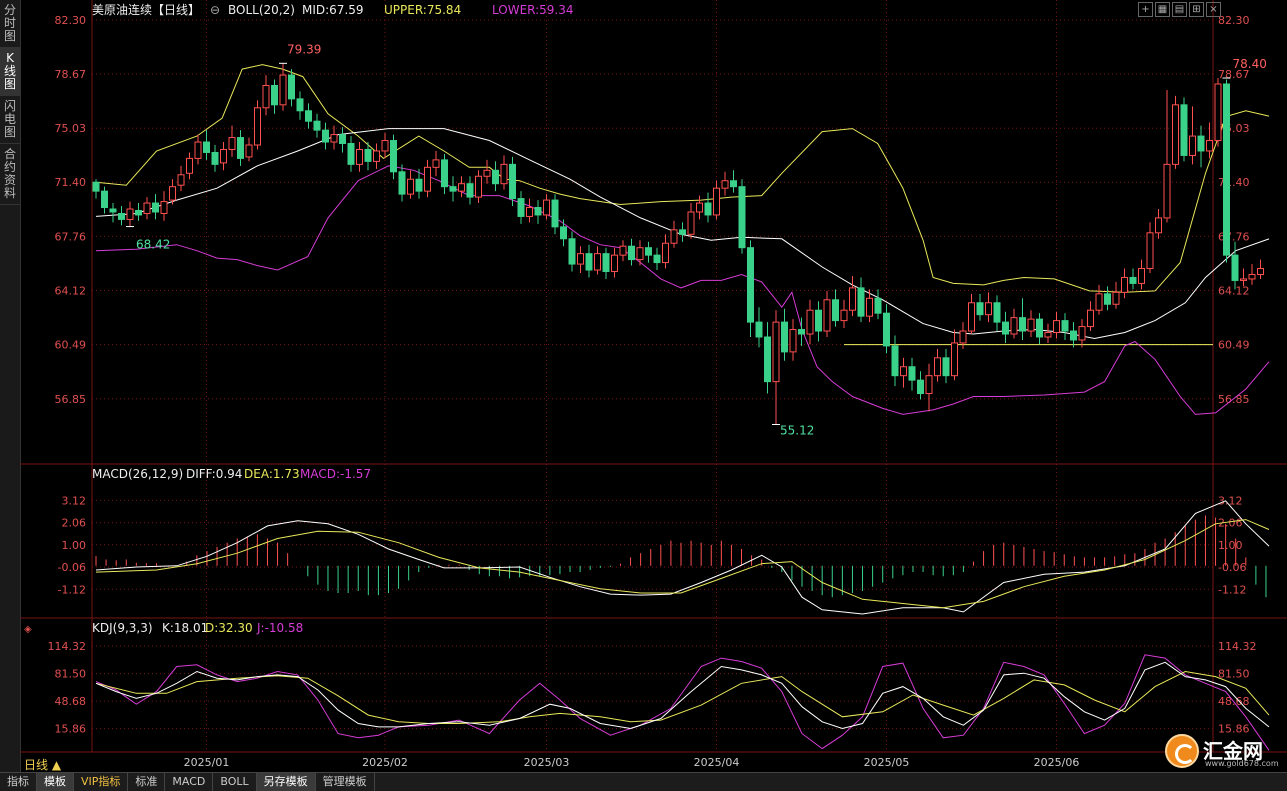 This screenshot has height=791, width=1287. What do you see at coordinates (72, 589) in the screenshot?
I see `macd-y-tick-left: -1.12` at bounding box center [72, 589].